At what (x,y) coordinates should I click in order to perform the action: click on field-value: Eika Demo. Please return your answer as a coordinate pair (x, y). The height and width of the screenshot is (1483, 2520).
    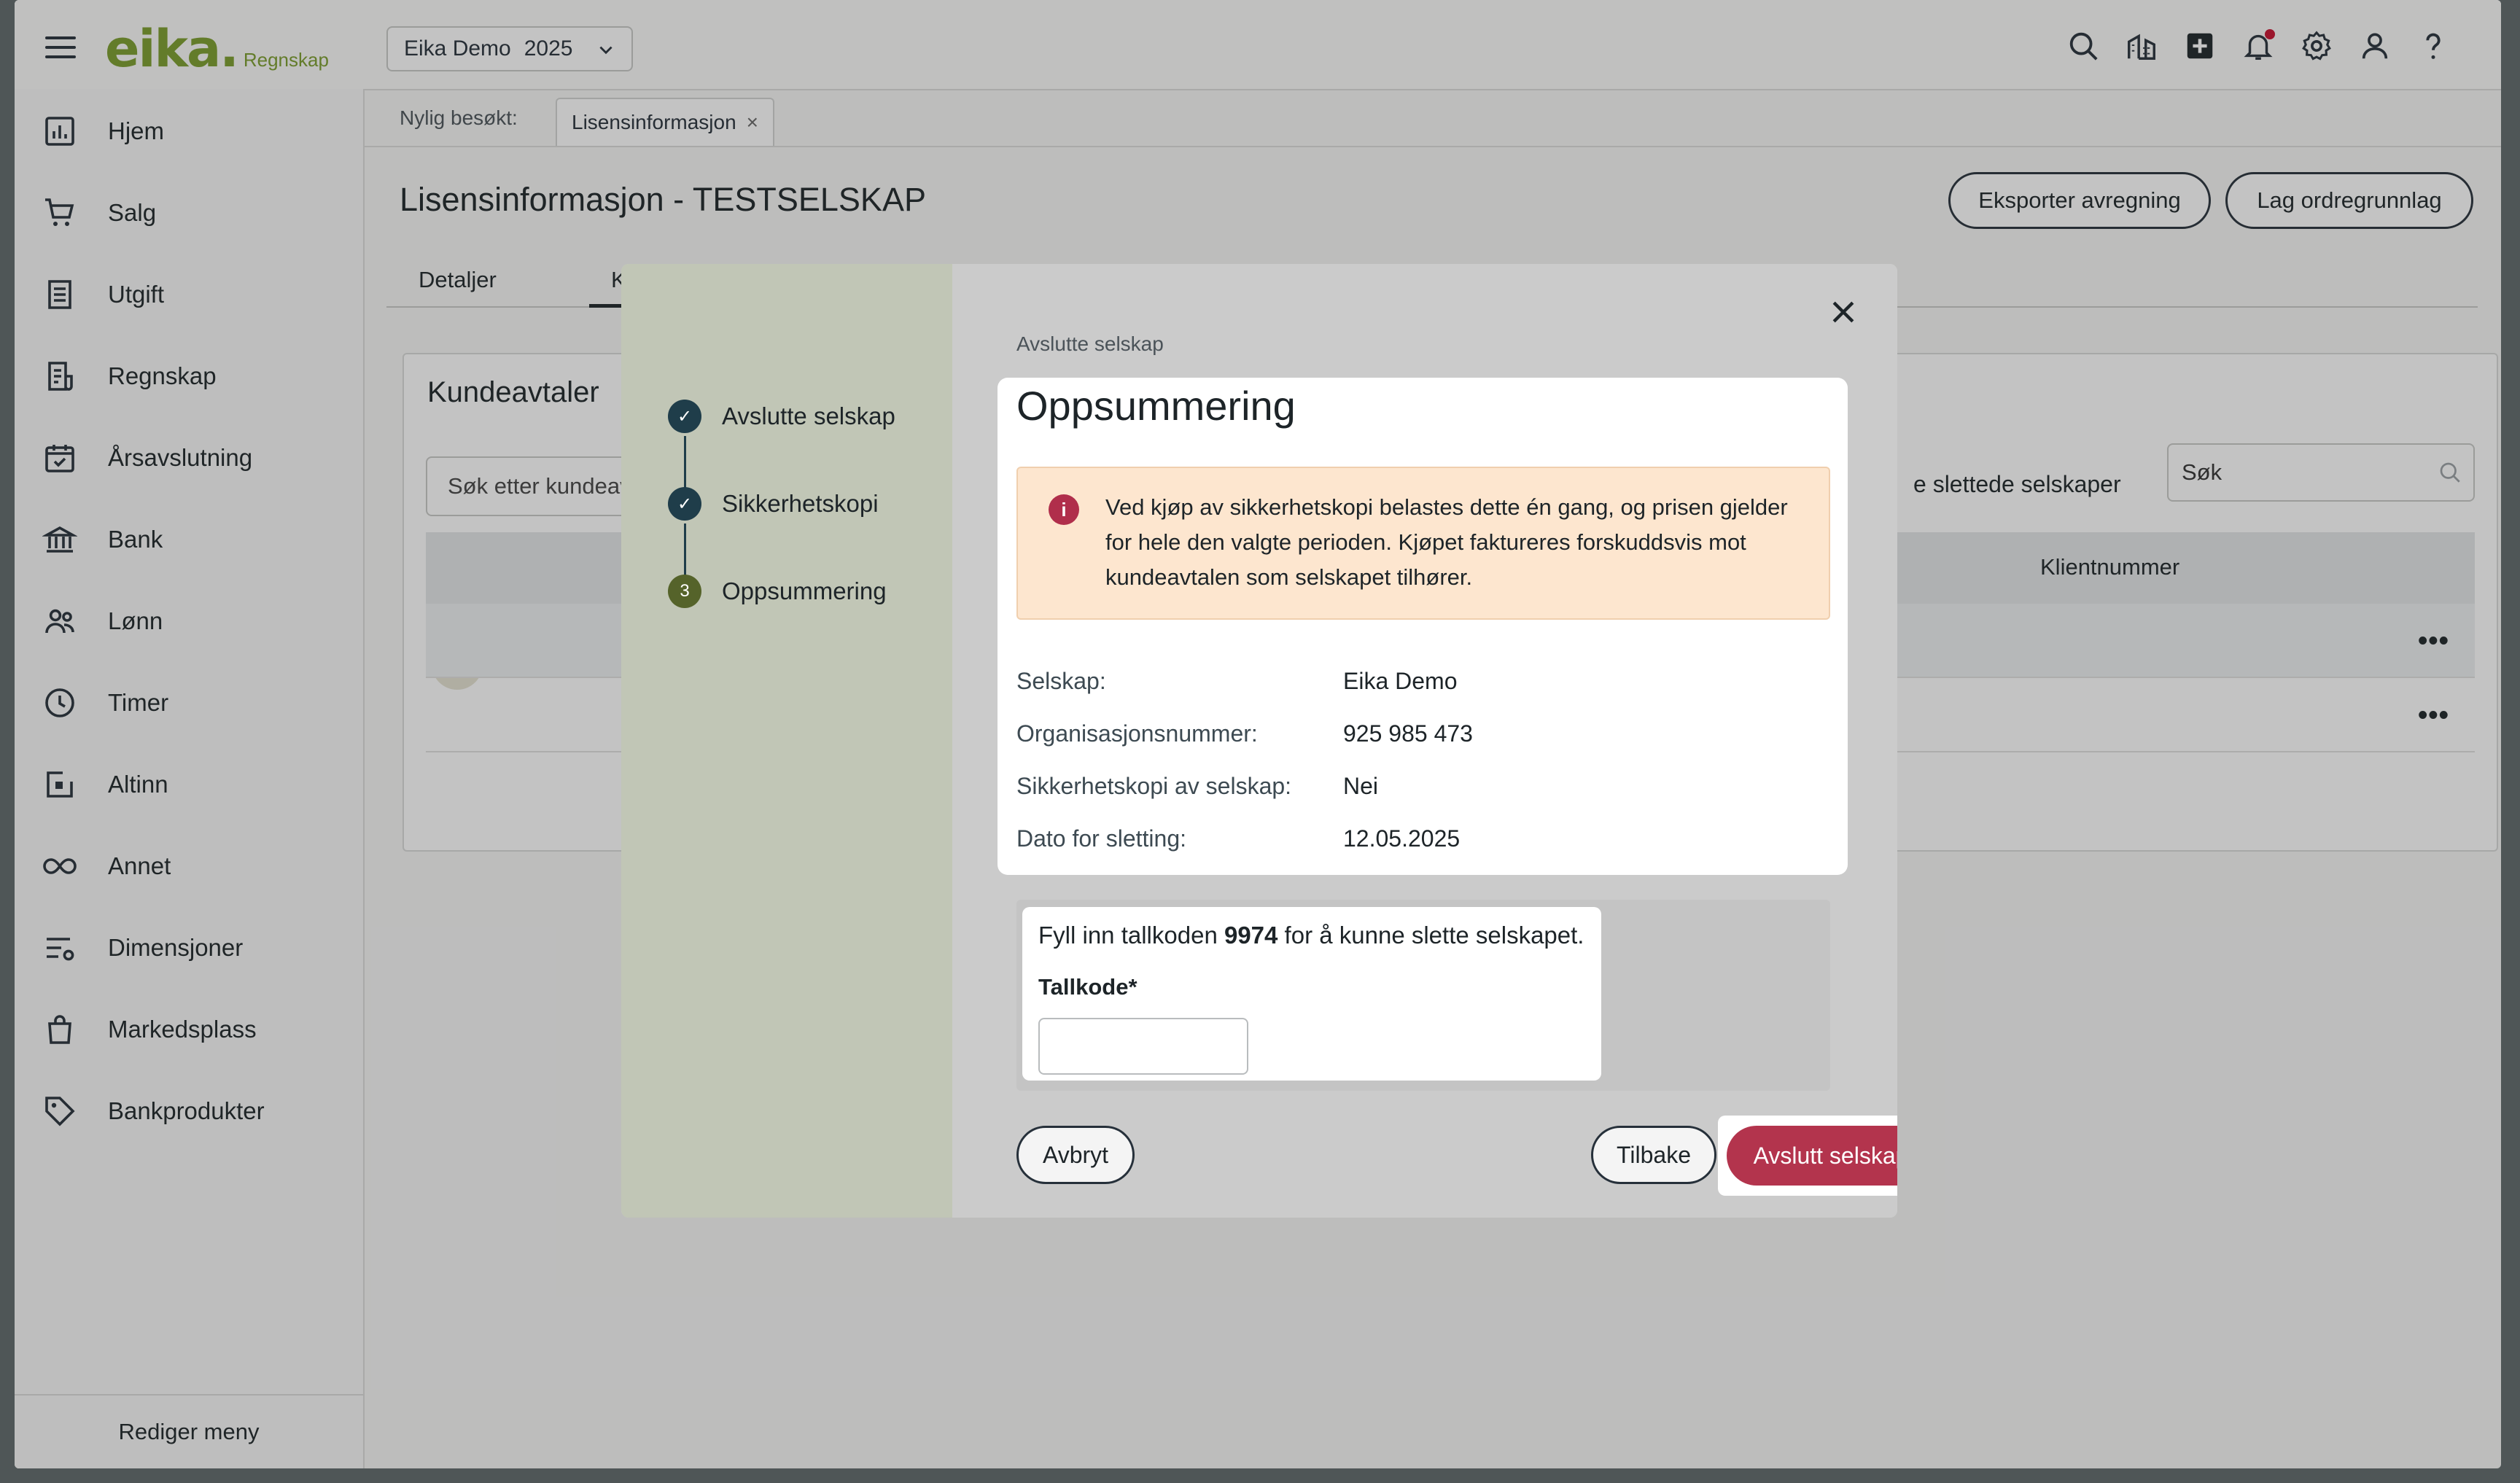
    Looking at the image, I should click on (1400, 681).